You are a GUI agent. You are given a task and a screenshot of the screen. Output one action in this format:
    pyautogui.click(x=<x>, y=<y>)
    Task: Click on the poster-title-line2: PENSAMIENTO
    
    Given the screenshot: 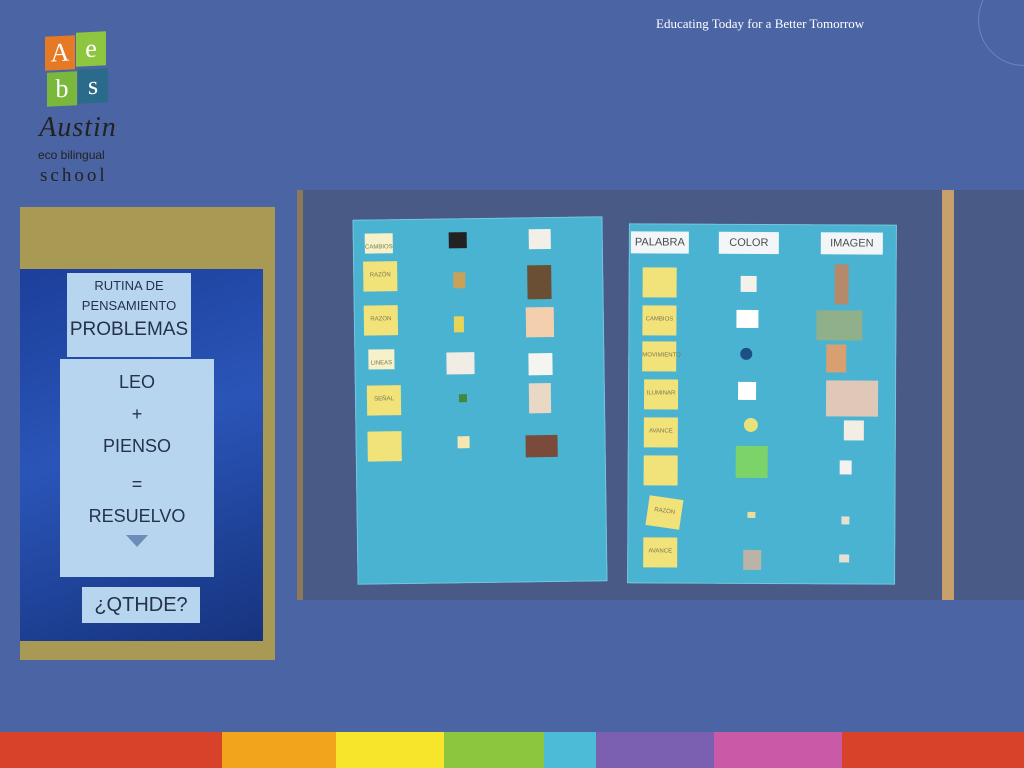 What is the action you would take?
    pyautogui.click(x=129, y=305)
    